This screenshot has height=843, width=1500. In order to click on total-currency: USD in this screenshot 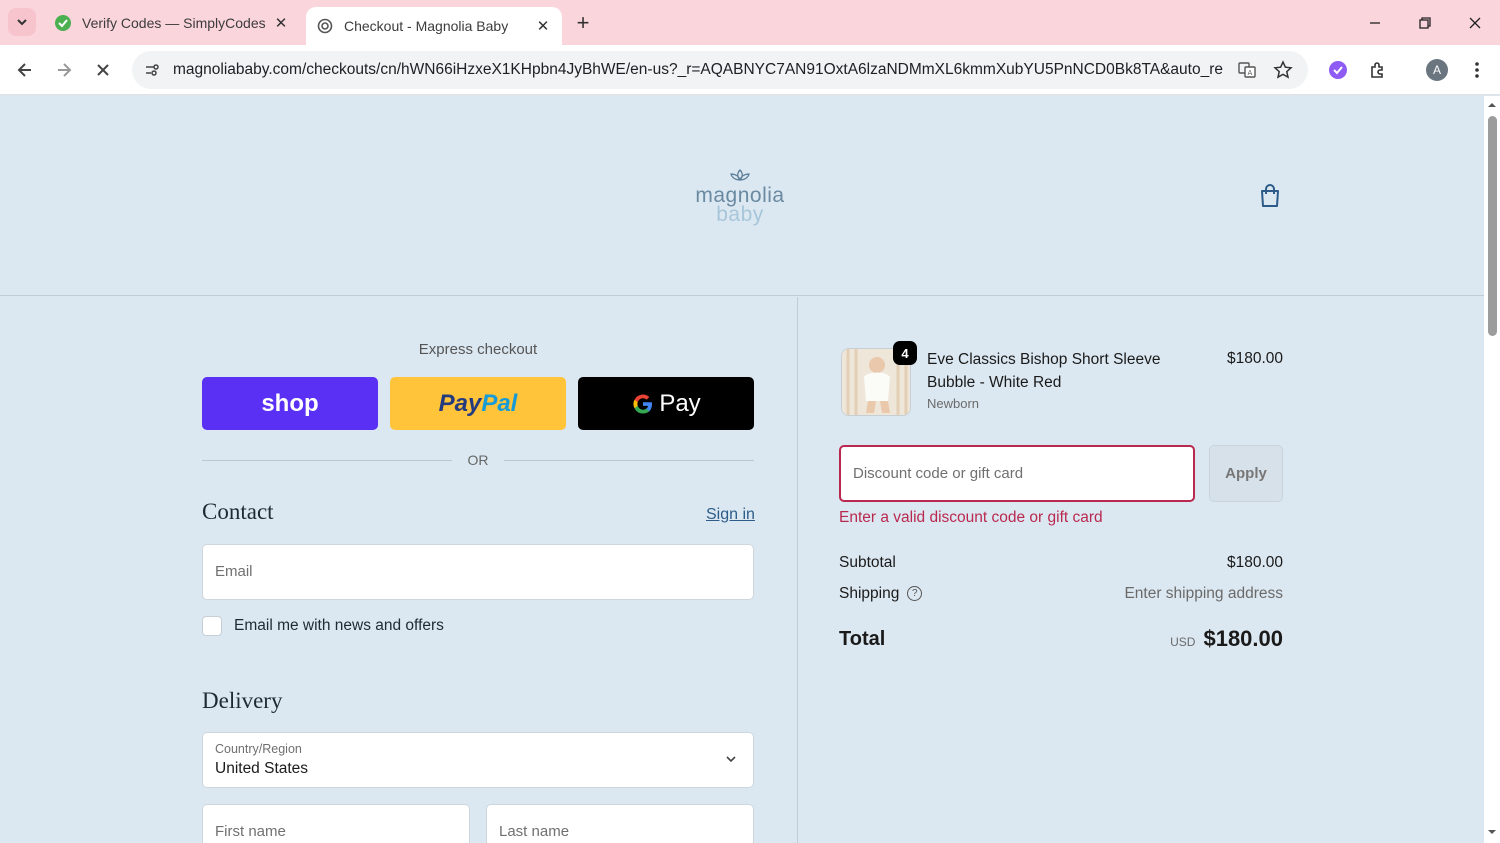, I will do `click(1183, 642)`.